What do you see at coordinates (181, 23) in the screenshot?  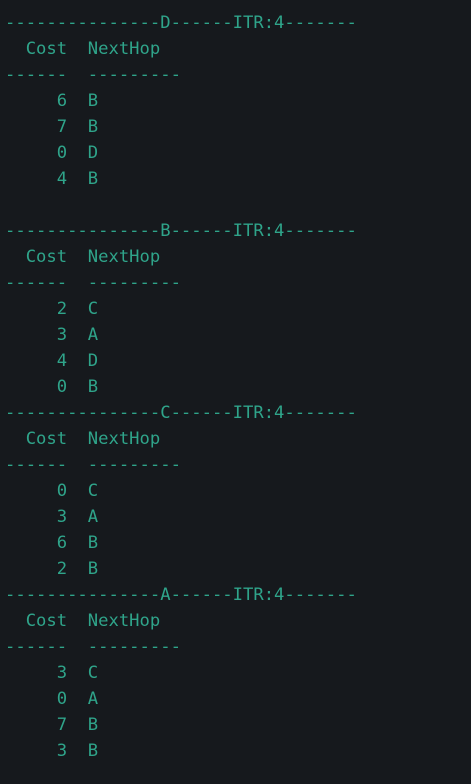 I see `table-header: ---------------D------ITR:4-------` at bounding box center [181, 23].